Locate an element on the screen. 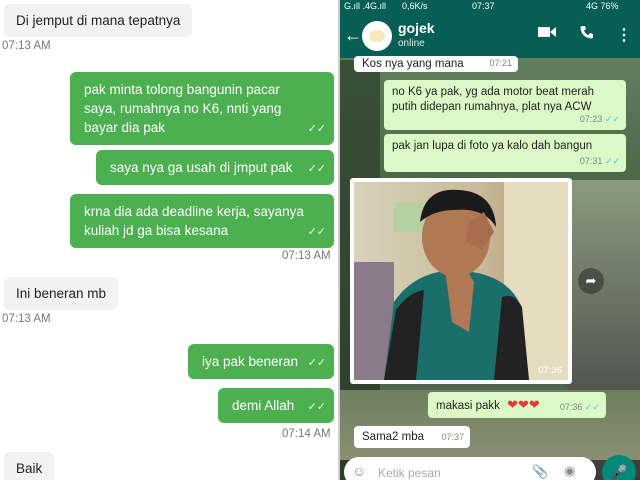  share-icon: ➦ is located at coordinates (591, 281).